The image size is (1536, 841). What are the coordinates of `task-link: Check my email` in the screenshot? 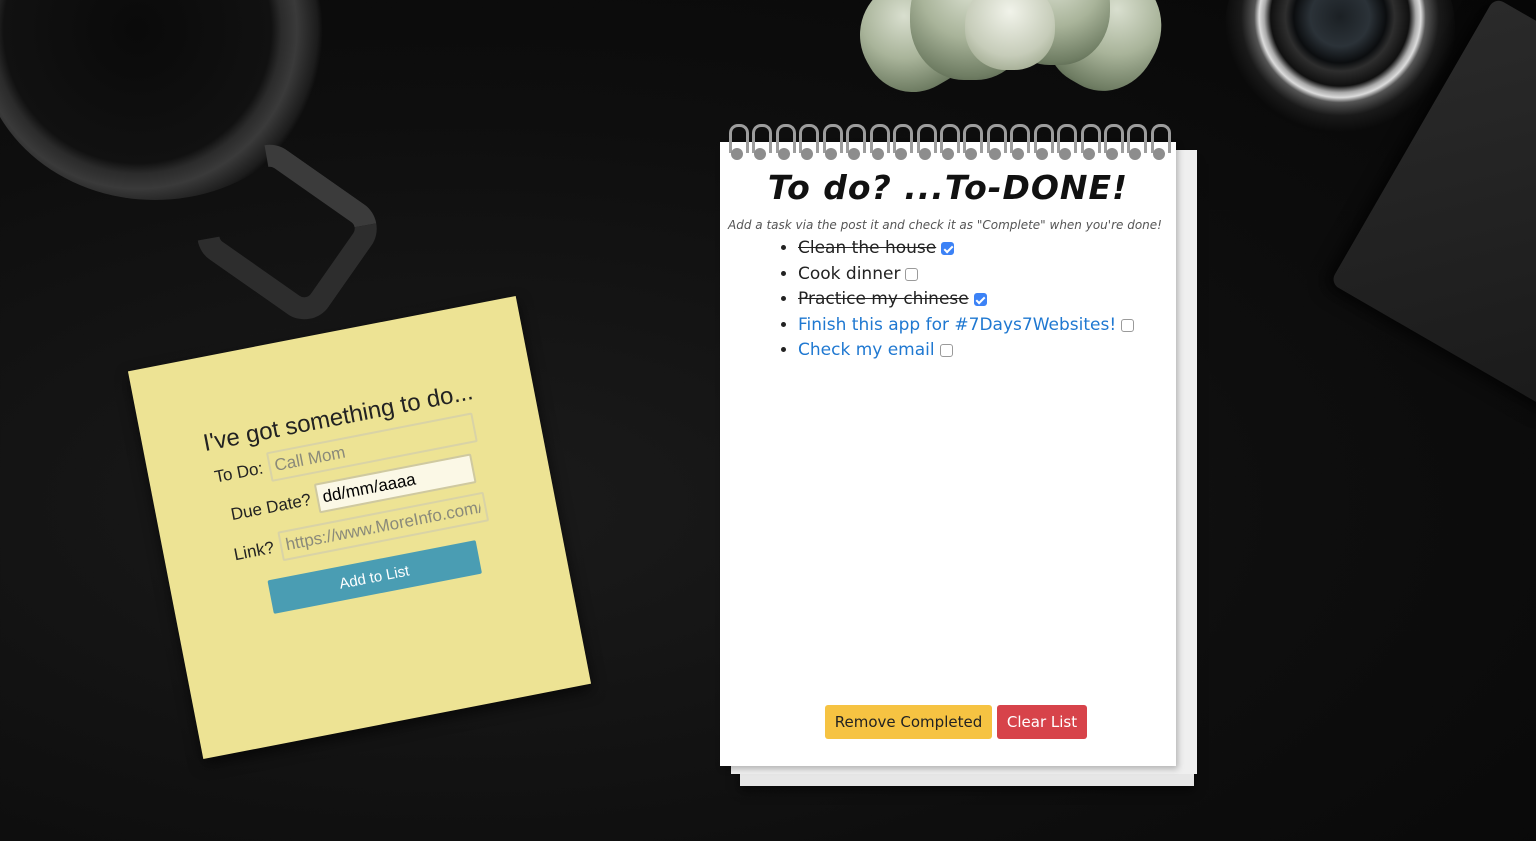 It's located at (866, 350).